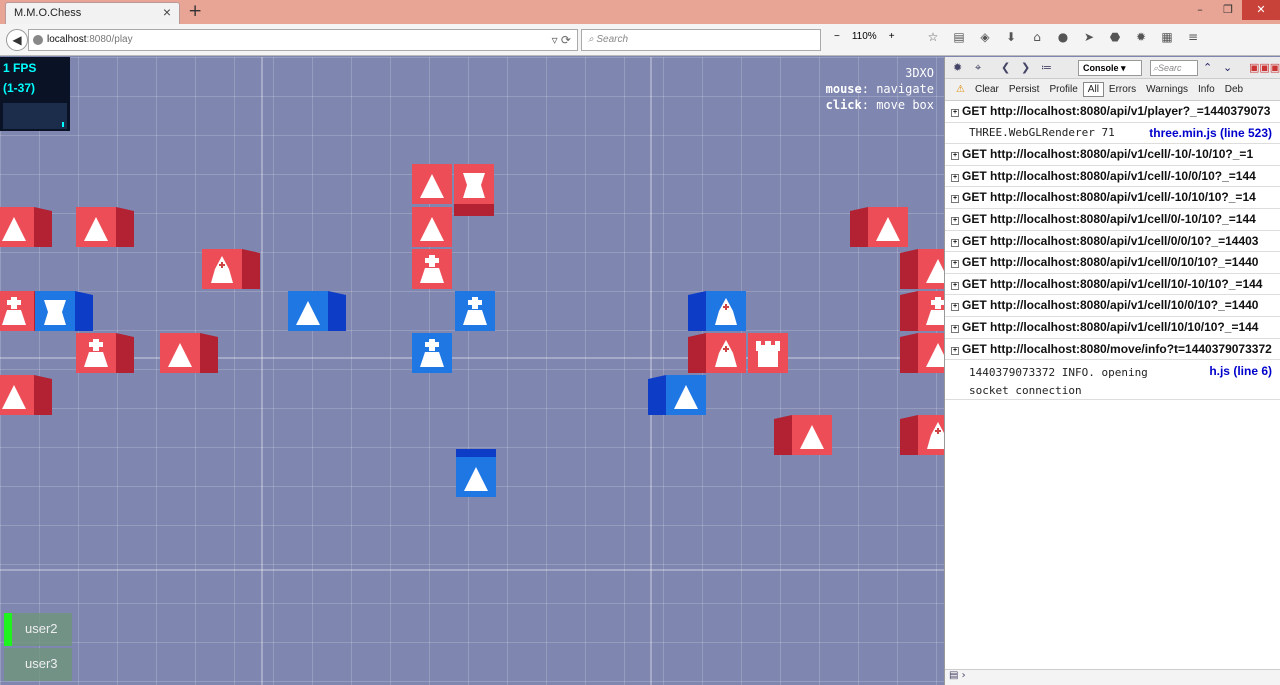 This screenshot has width=1280, height=685. Describe the element at coordinates (195, 11) in the screenshot. I see `new-tab-button: +` at that location.